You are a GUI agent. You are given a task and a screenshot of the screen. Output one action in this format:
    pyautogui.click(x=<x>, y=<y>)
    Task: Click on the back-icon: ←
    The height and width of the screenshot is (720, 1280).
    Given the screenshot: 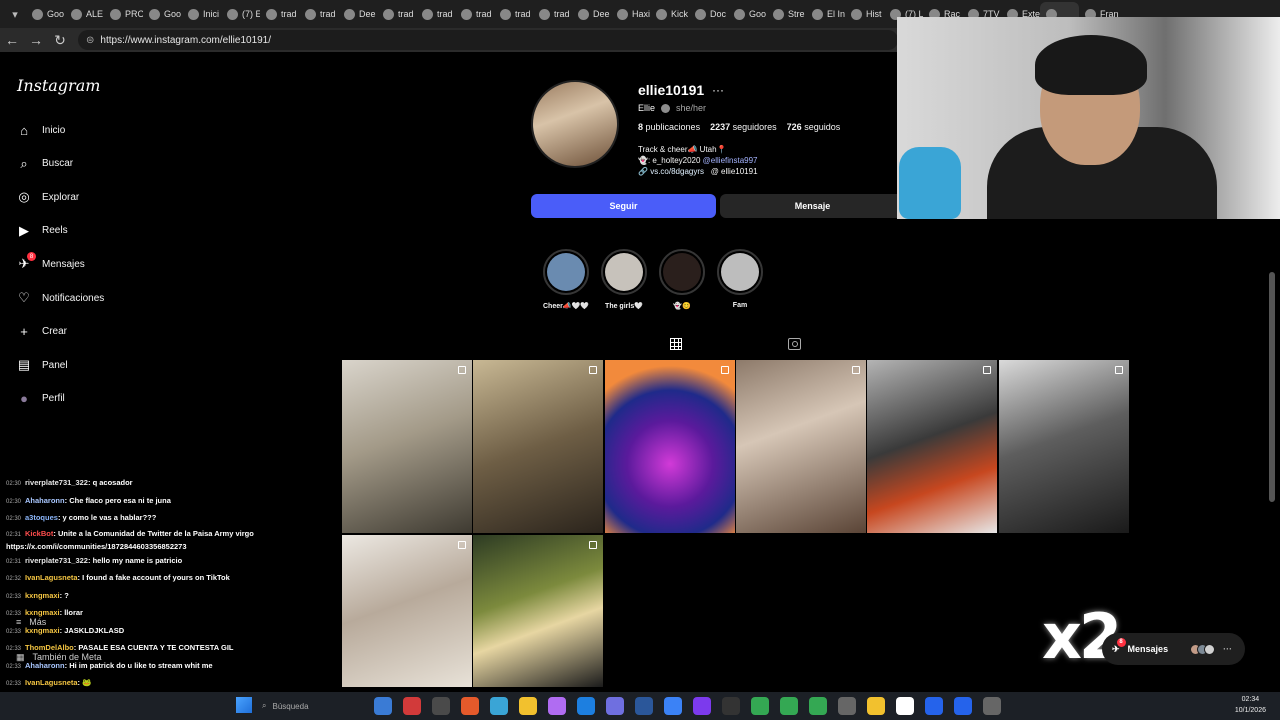 What is the action you would take?
    pyautogui.click(x=12, y=40)
    